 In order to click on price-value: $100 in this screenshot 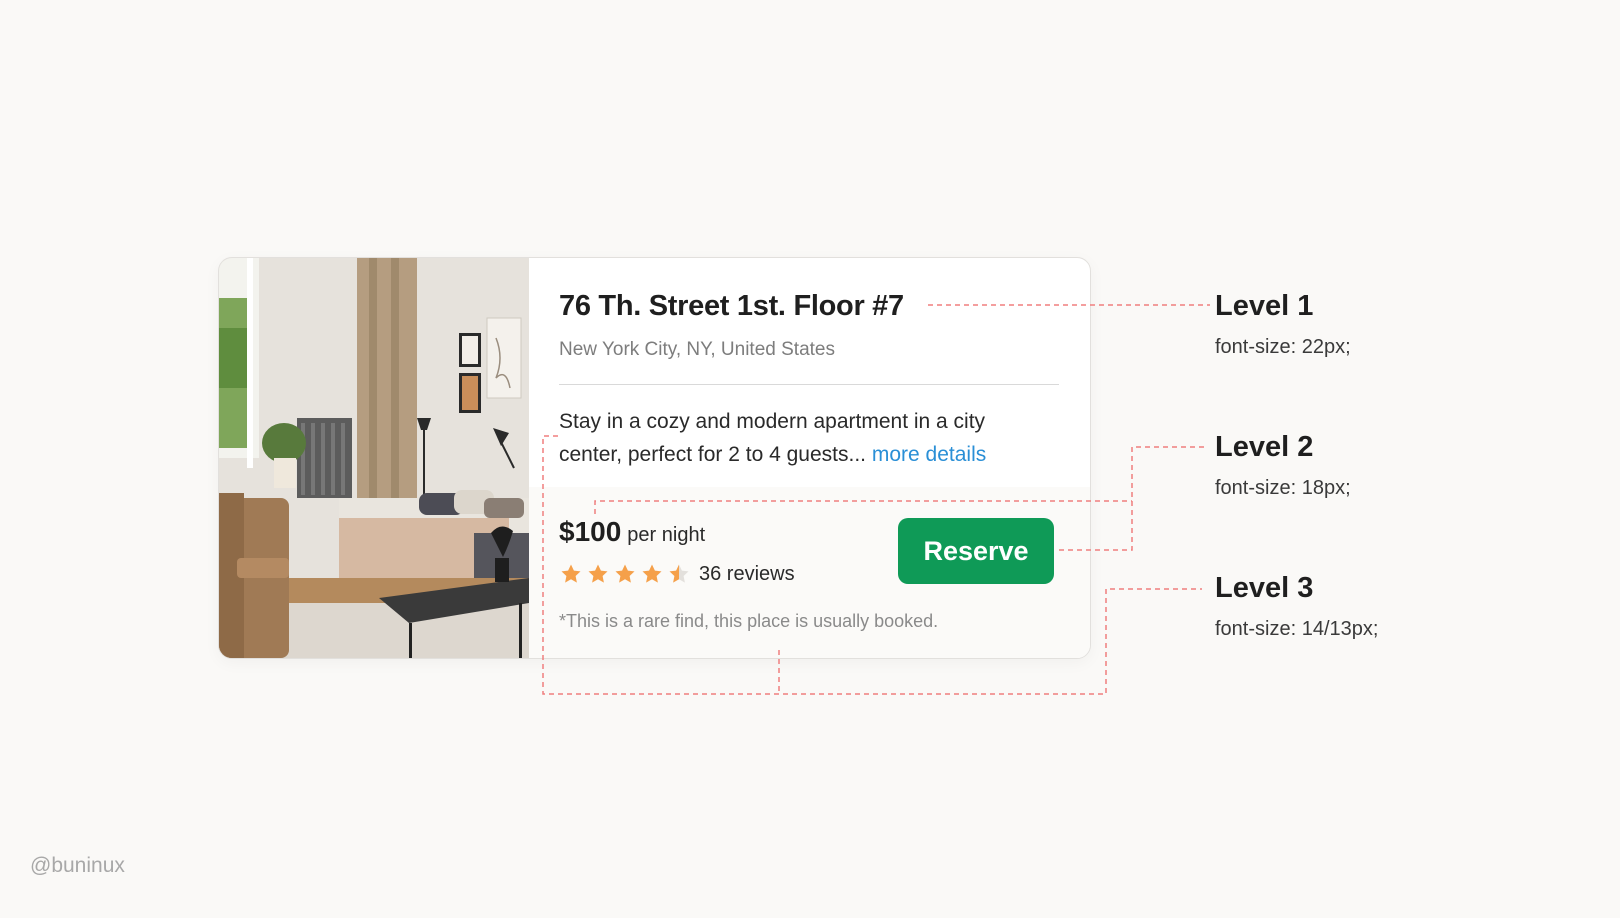, I will do `click(590, 531)`.